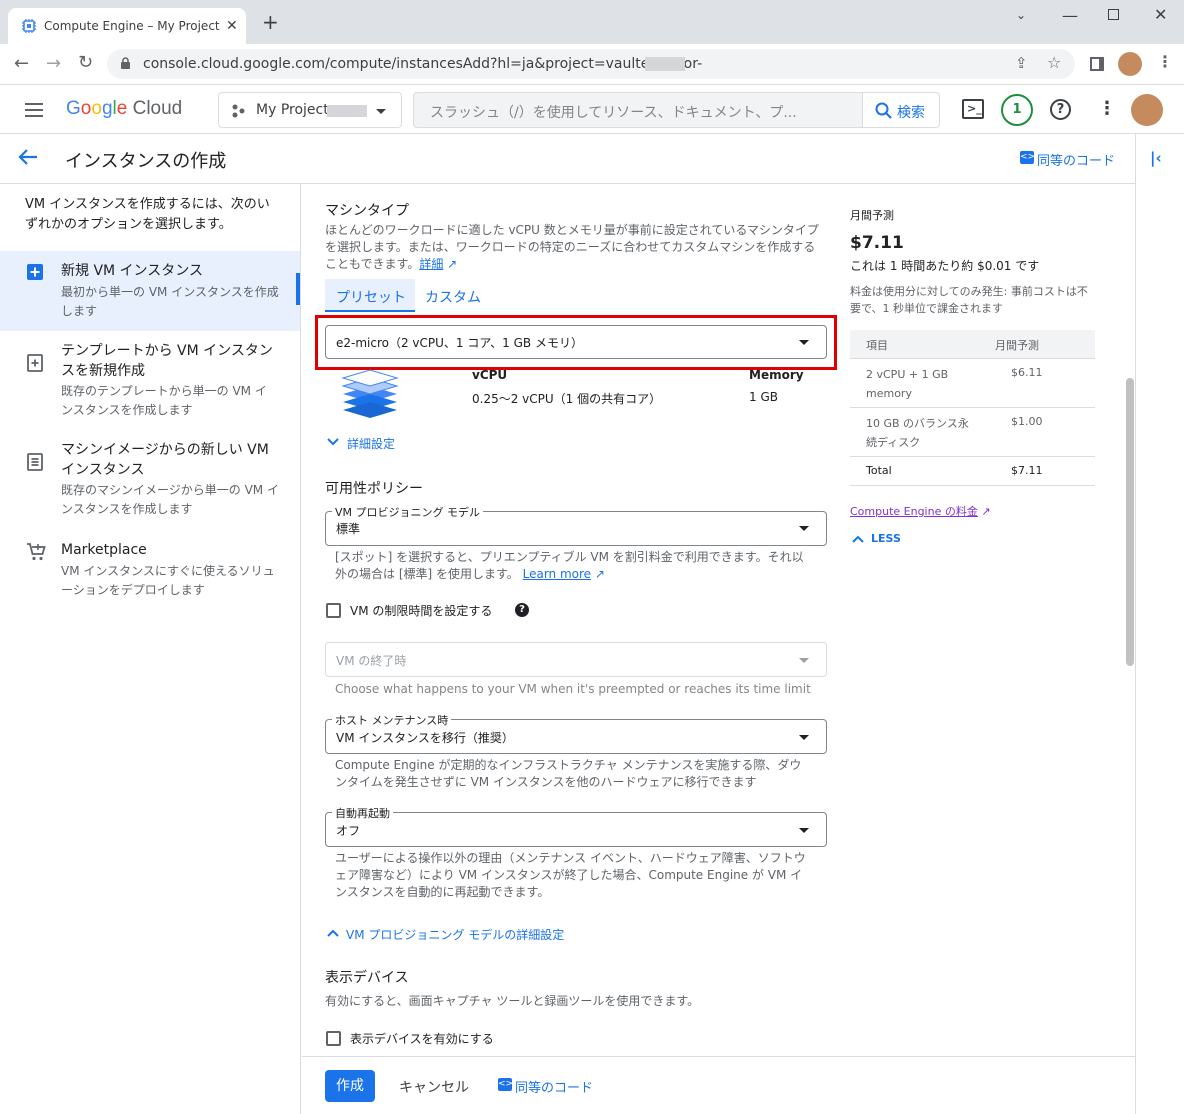  What do you see at coordinates (124, 109) in the screenshot?
I see `google-cloud-logo: Google Cloud` at bounding box center [124, 109].